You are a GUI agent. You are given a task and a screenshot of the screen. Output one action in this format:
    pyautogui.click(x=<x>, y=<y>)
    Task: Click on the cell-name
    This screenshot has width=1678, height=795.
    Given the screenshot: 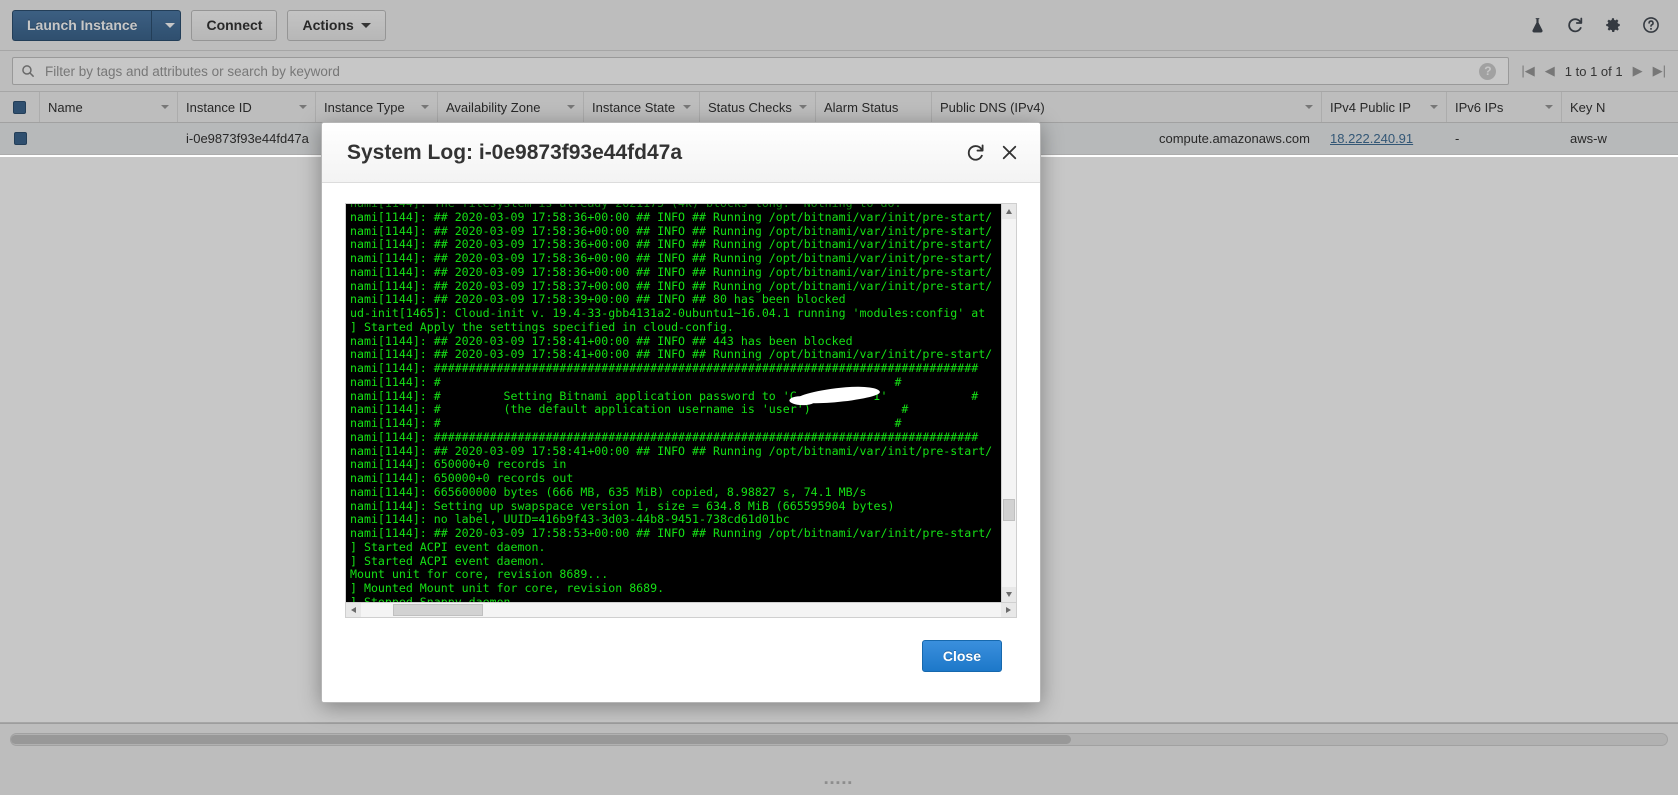 What is the action you would take?
    pyautogui.click(x=109, y=138)
    